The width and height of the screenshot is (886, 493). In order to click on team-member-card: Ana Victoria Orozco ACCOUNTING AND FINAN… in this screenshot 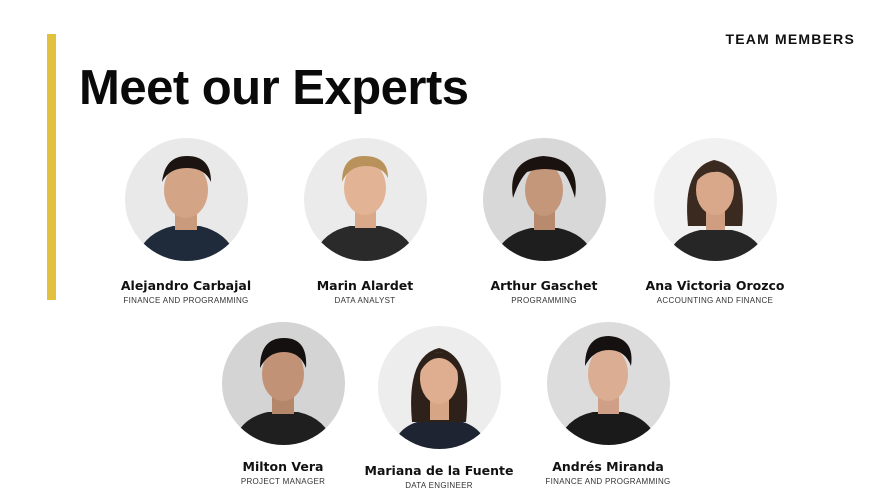, I will do `click(715, 221)`.